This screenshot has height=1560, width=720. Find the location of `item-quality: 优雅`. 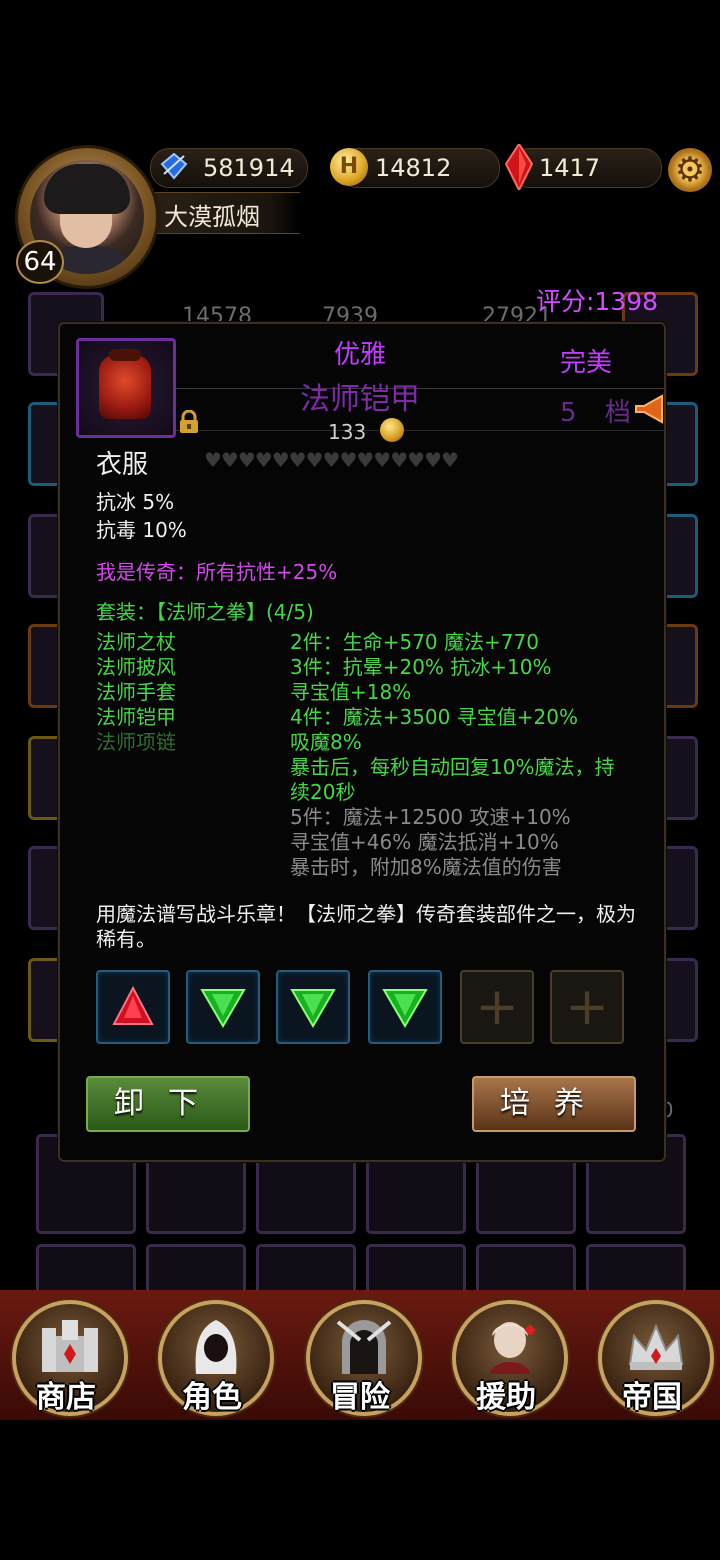

item-quality: 优雅 is located at coordinates (359, 355).